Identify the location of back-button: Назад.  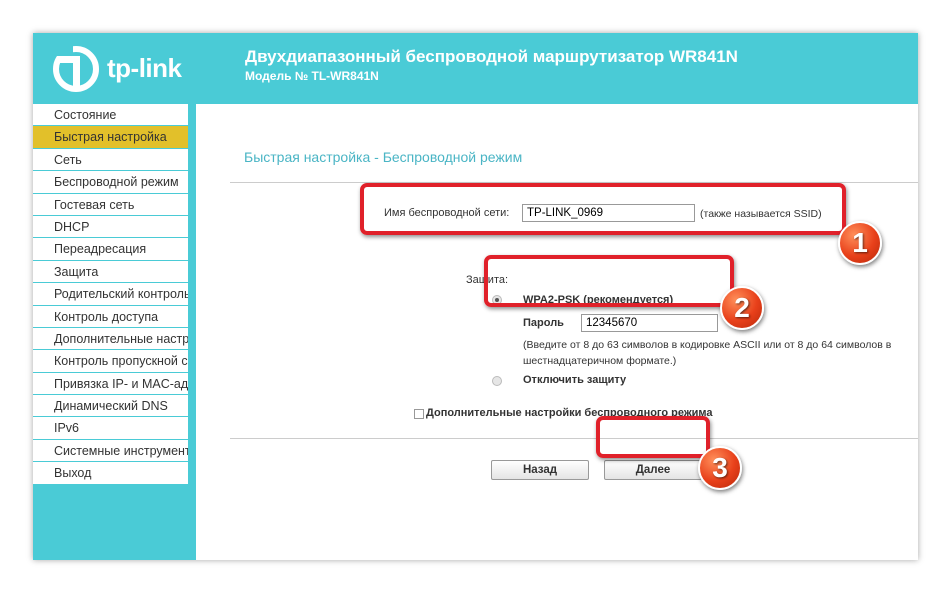
(540, 470).